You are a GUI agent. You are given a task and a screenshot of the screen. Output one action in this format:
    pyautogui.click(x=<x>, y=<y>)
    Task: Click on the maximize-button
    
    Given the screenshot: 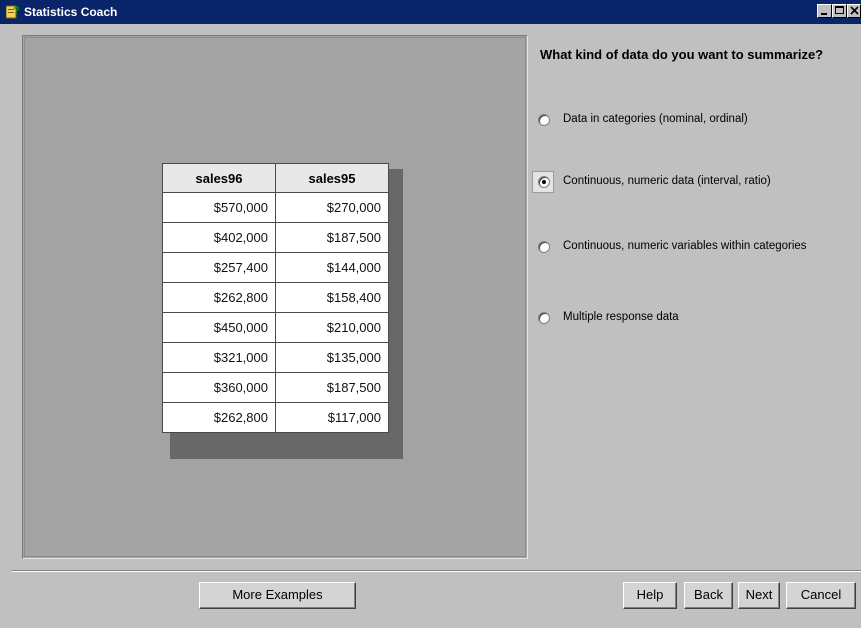 What is the action you would take?
    pyautogui.click(x=839, y=11)
    